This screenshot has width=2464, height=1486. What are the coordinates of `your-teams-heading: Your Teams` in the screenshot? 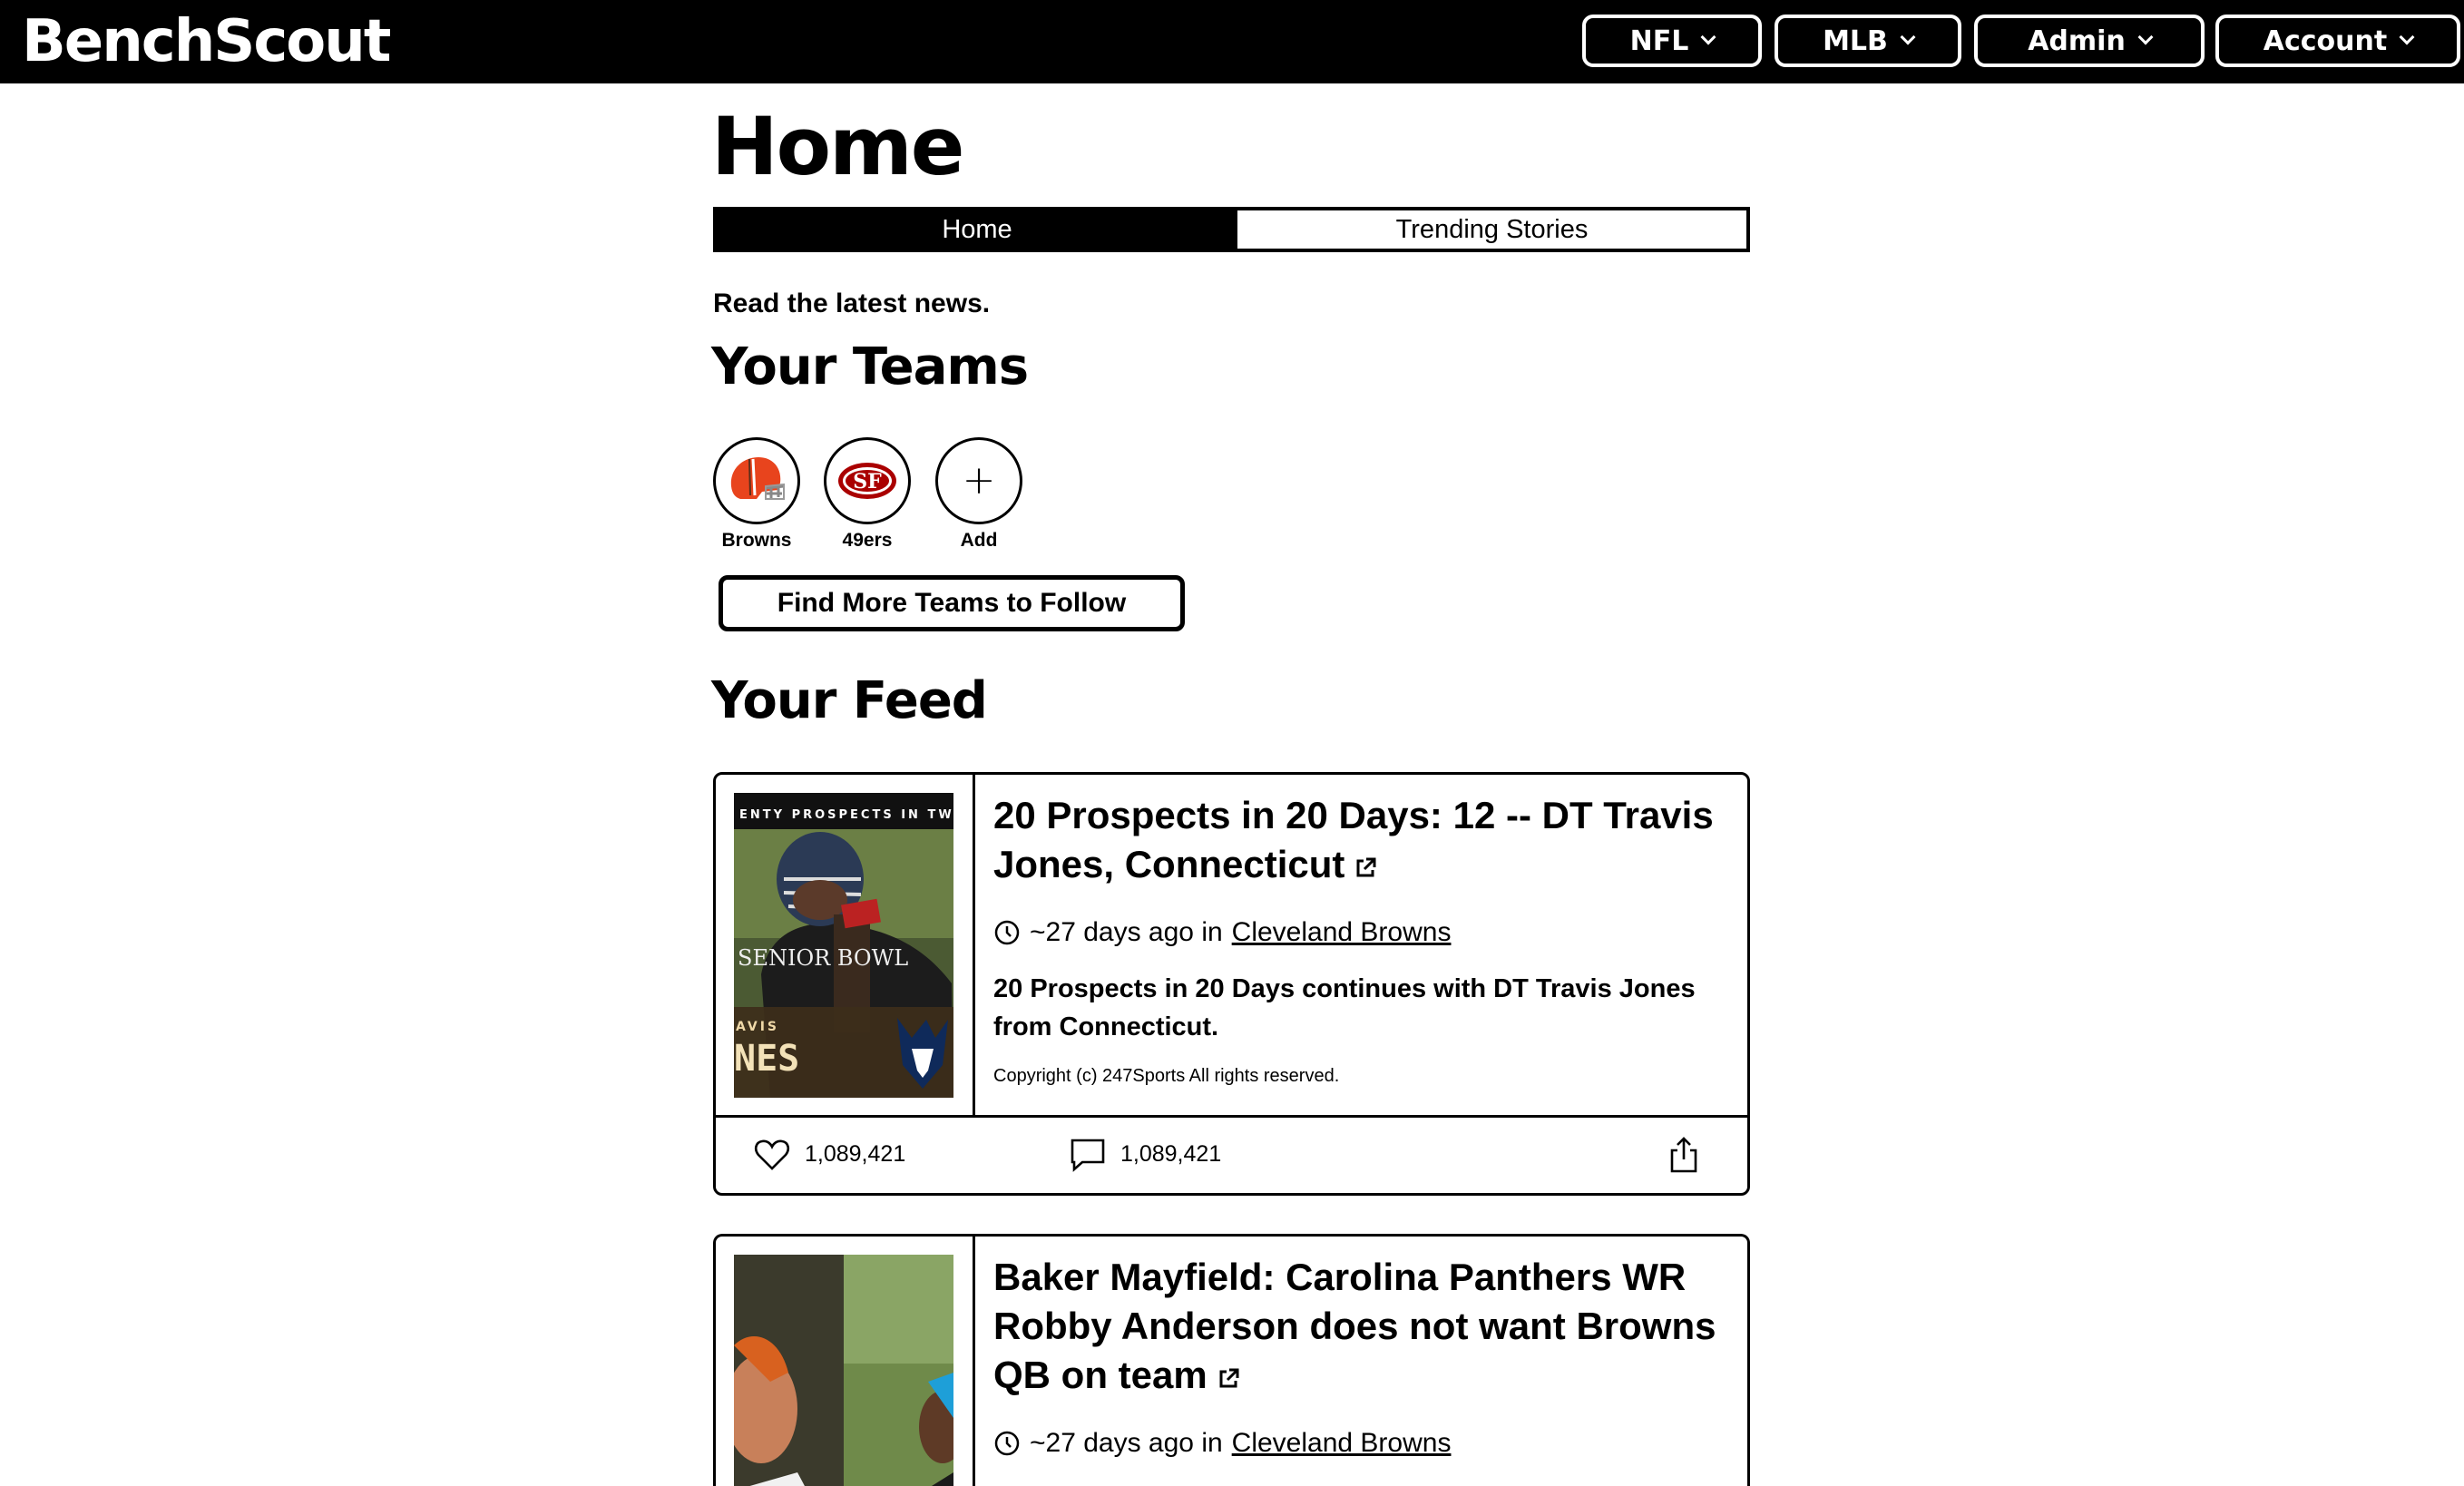 It's located at (870, 366).